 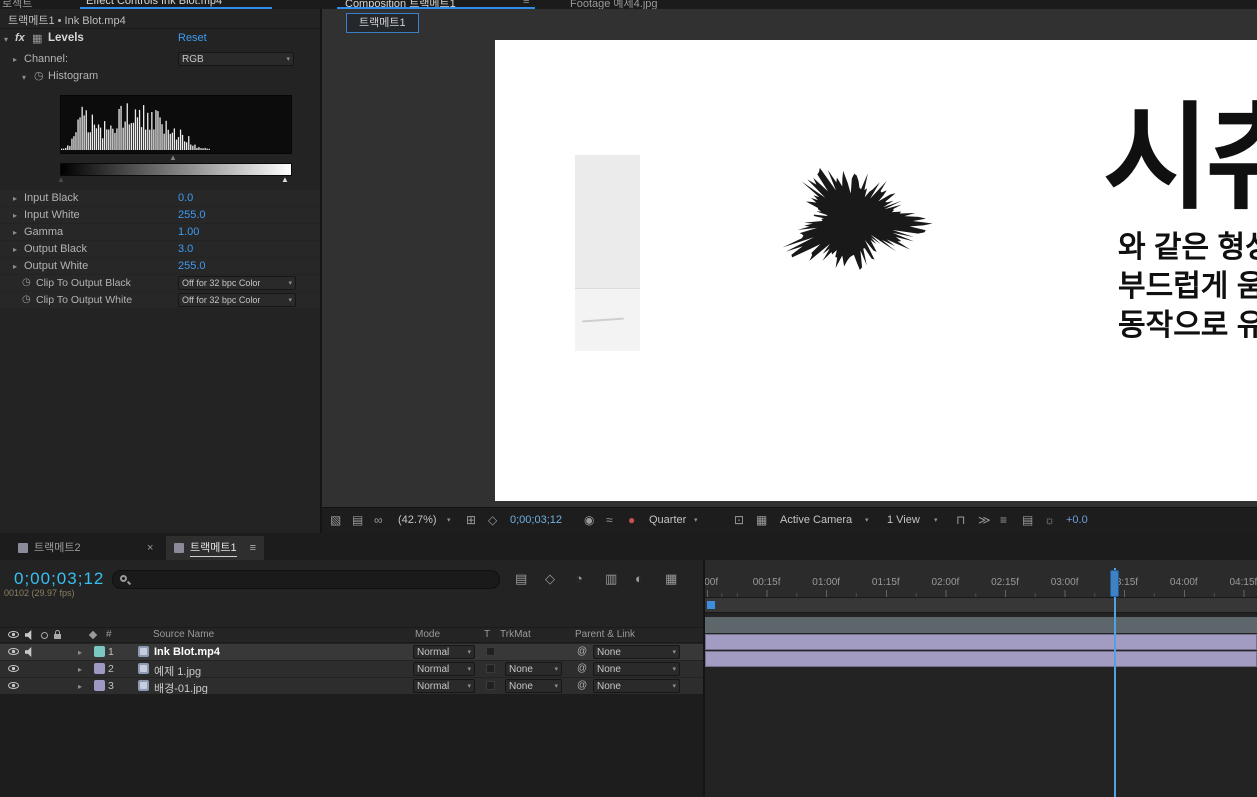 What do you see at coordinates (739, 520) in the screenshot?
I see `region-of-interest-icon: ⊡` at bounding box center [739, 520].